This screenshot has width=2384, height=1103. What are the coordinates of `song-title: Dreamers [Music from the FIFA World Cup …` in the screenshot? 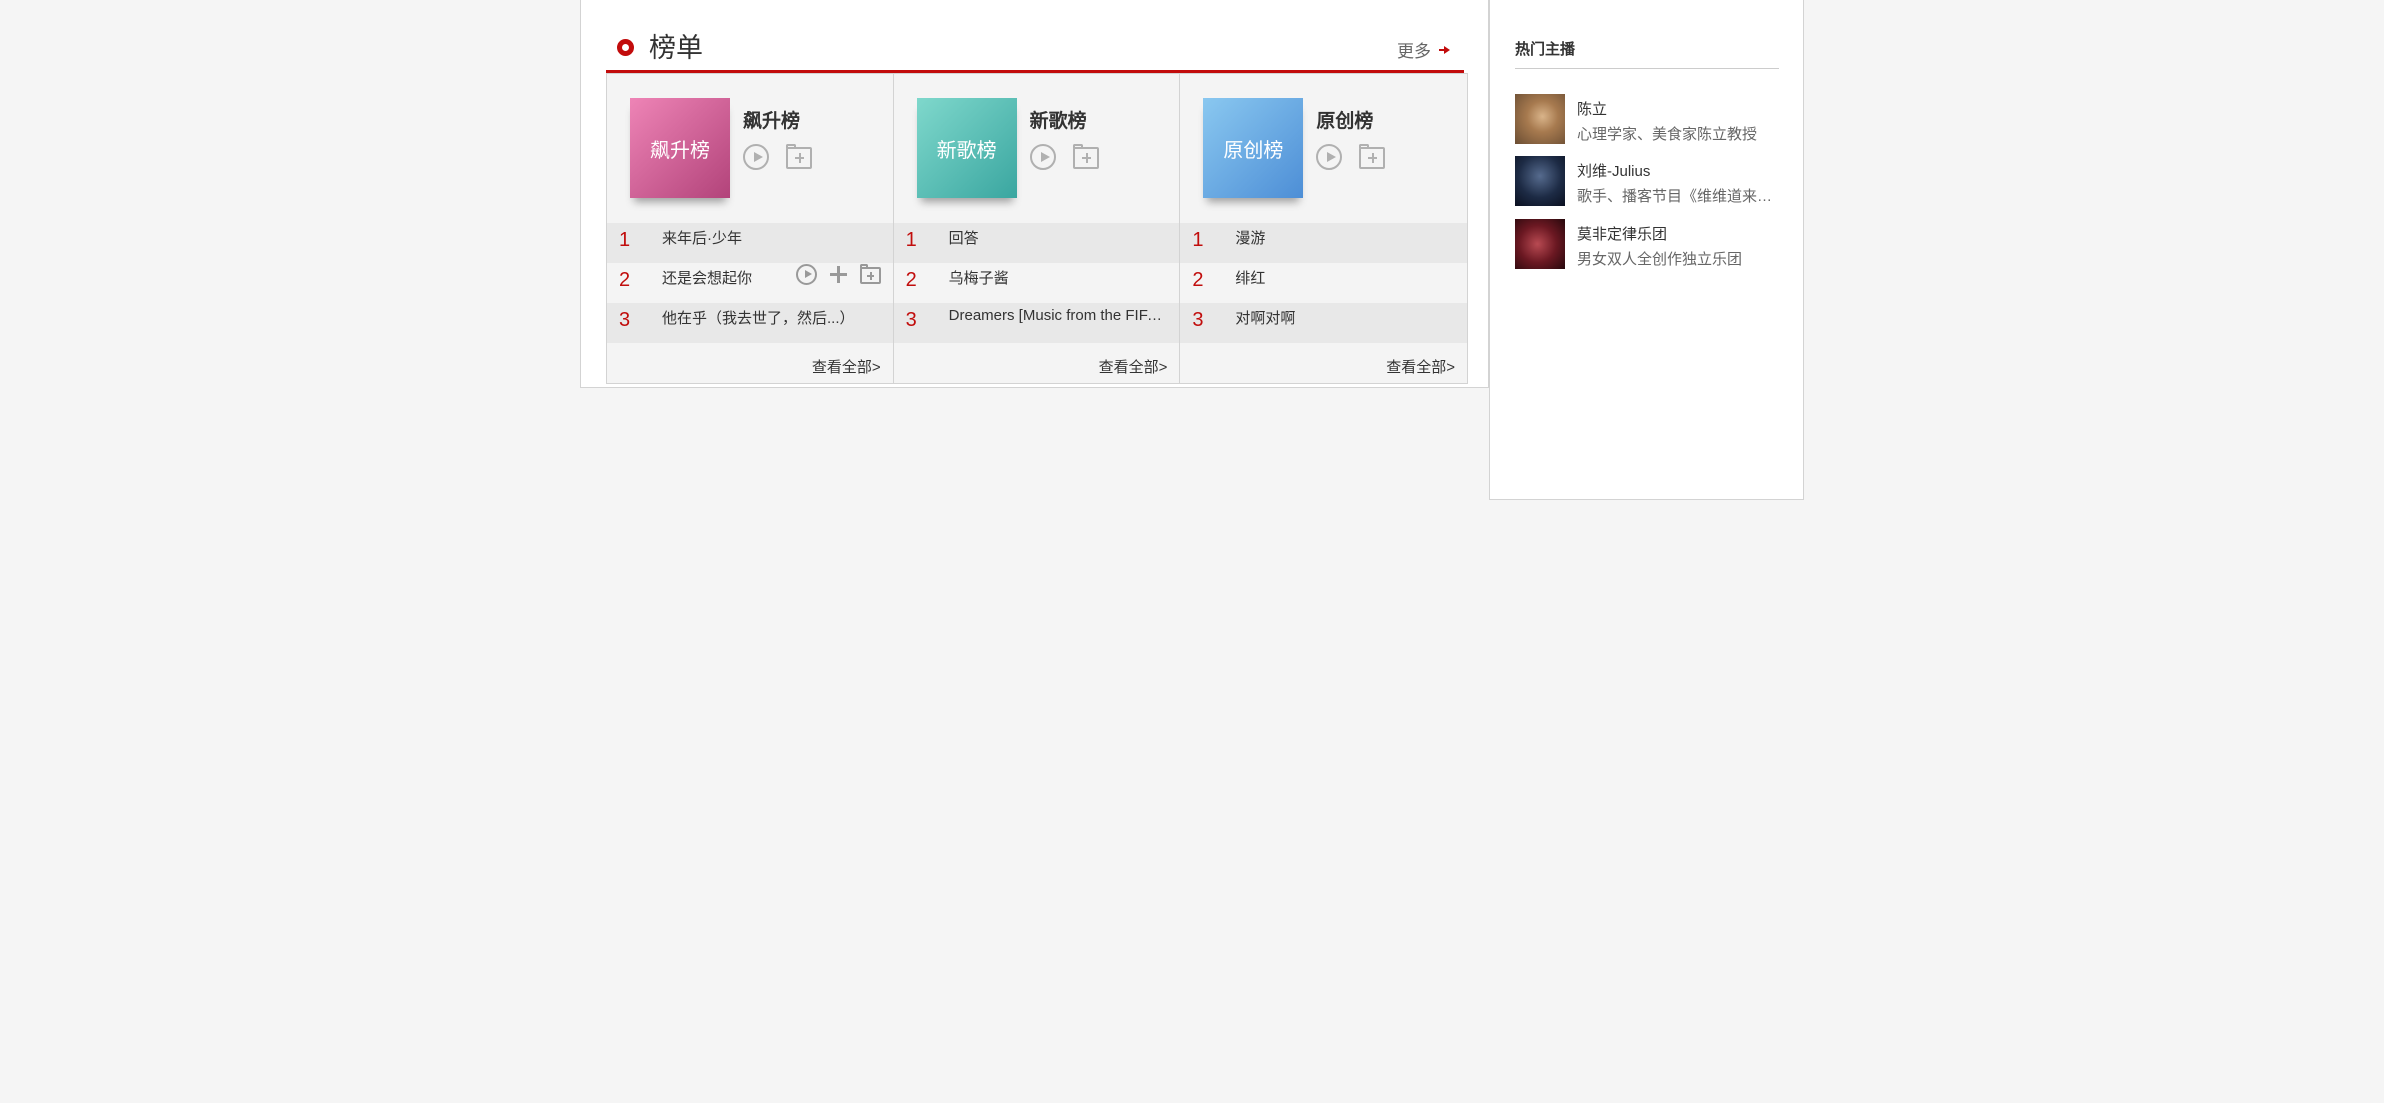 It's located at (1060, 315).